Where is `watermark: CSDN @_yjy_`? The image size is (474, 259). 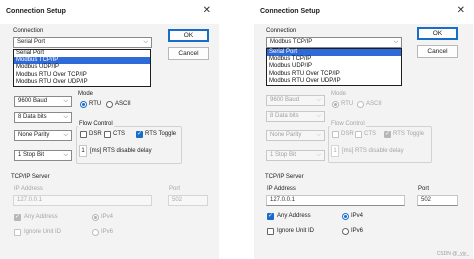
watermark: CSDN @_yjy_ is located at coordinates (452, 254).